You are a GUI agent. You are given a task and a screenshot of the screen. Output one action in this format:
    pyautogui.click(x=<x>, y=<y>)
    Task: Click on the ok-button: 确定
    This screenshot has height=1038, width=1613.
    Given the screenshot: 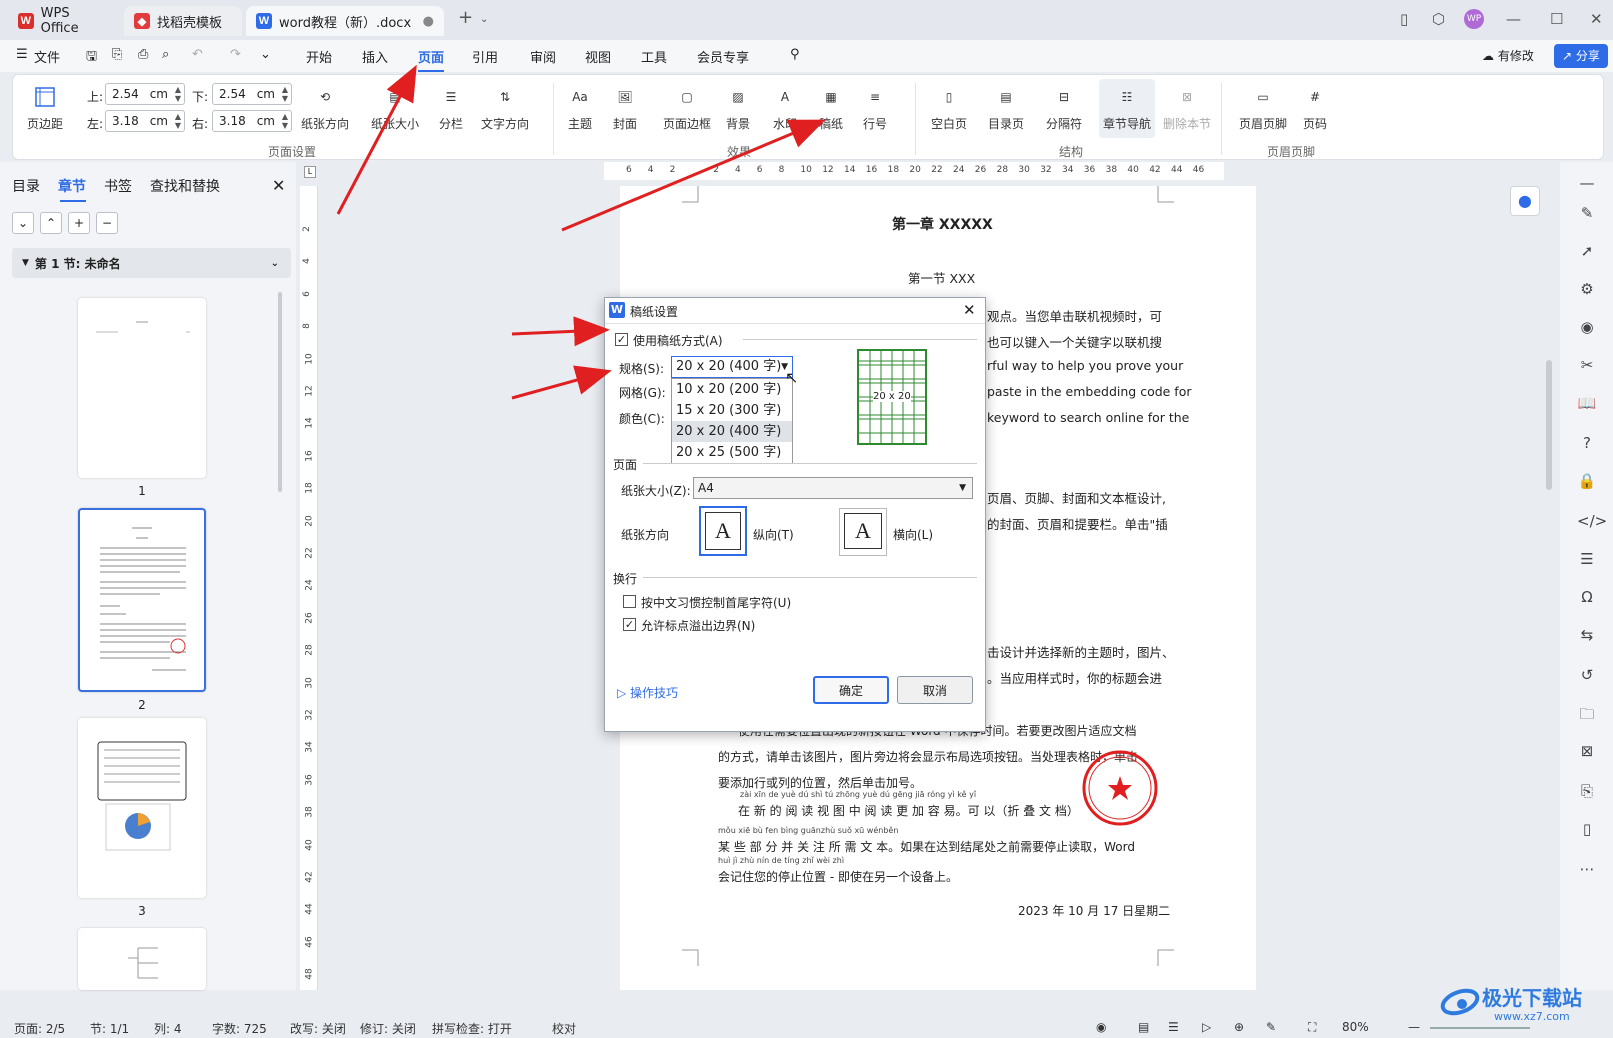 What is the action you would take?
    pyautogui.click(x=851, y=690)
    